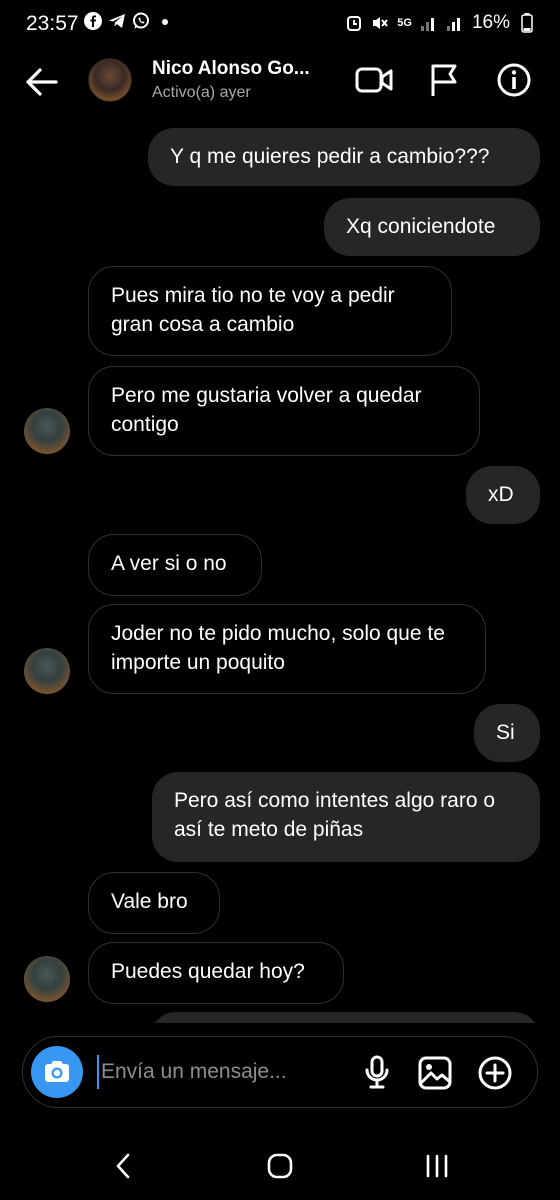  I want to click on back-arrow-icon, so click(42, 82).